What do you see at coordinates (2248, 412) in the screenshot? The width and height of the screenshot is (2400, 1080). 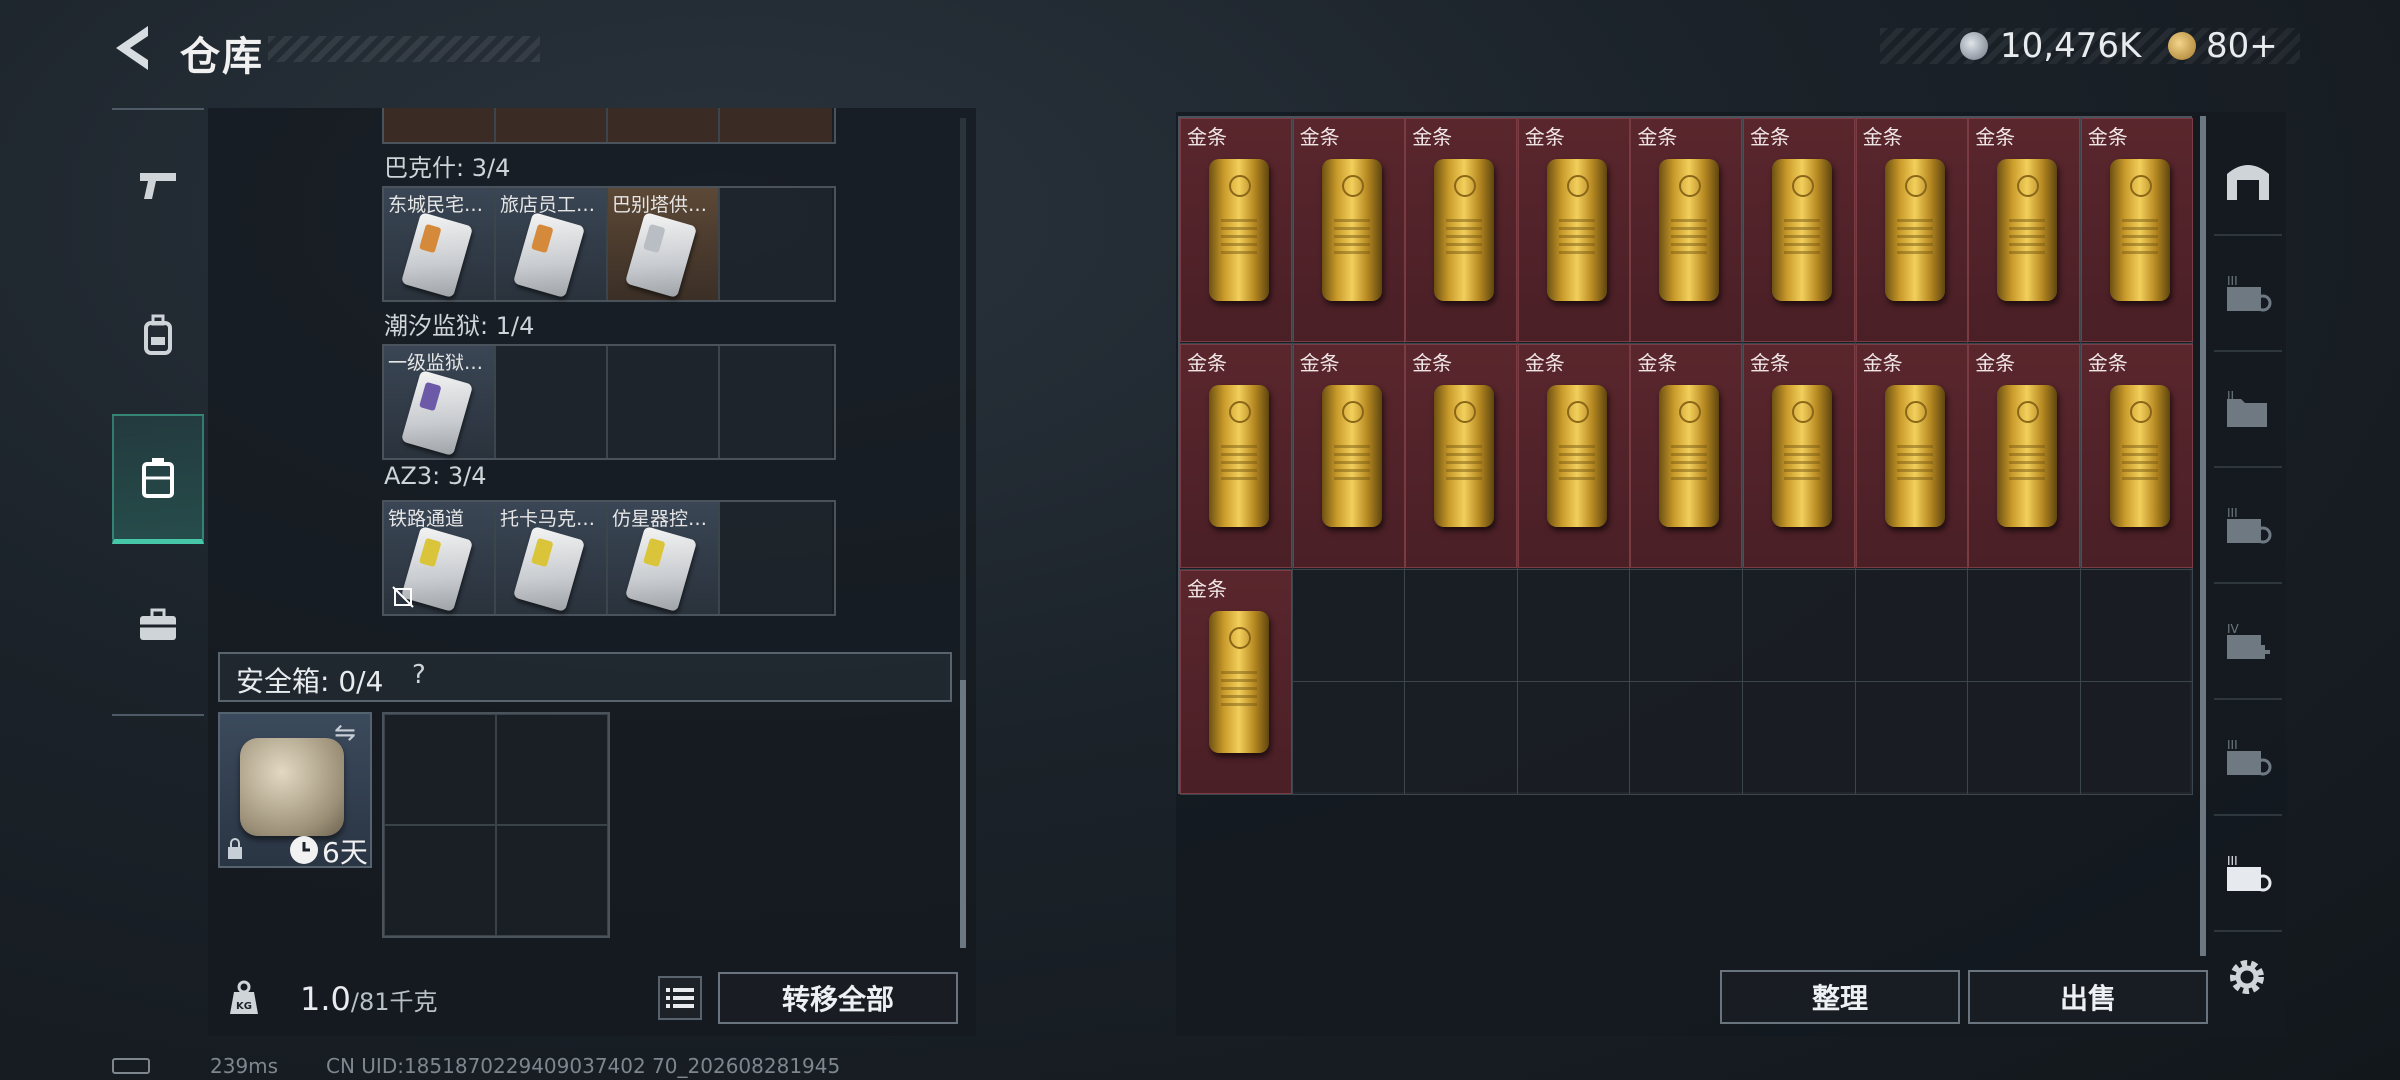 I see `tab-storage-folder: II` at bounding box center [2248, 412].